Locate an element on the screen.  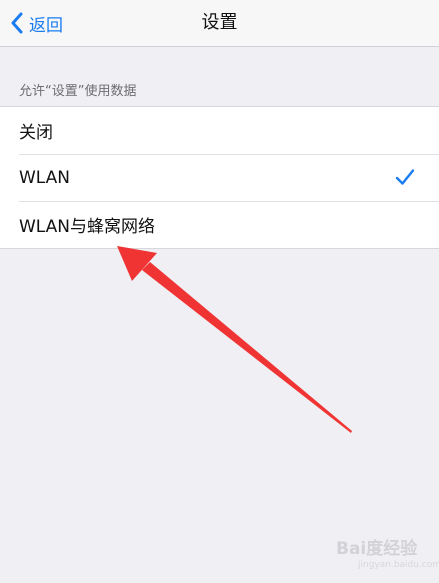
watermark-brand: Bai度经验 is located at coordinates (377, 549).